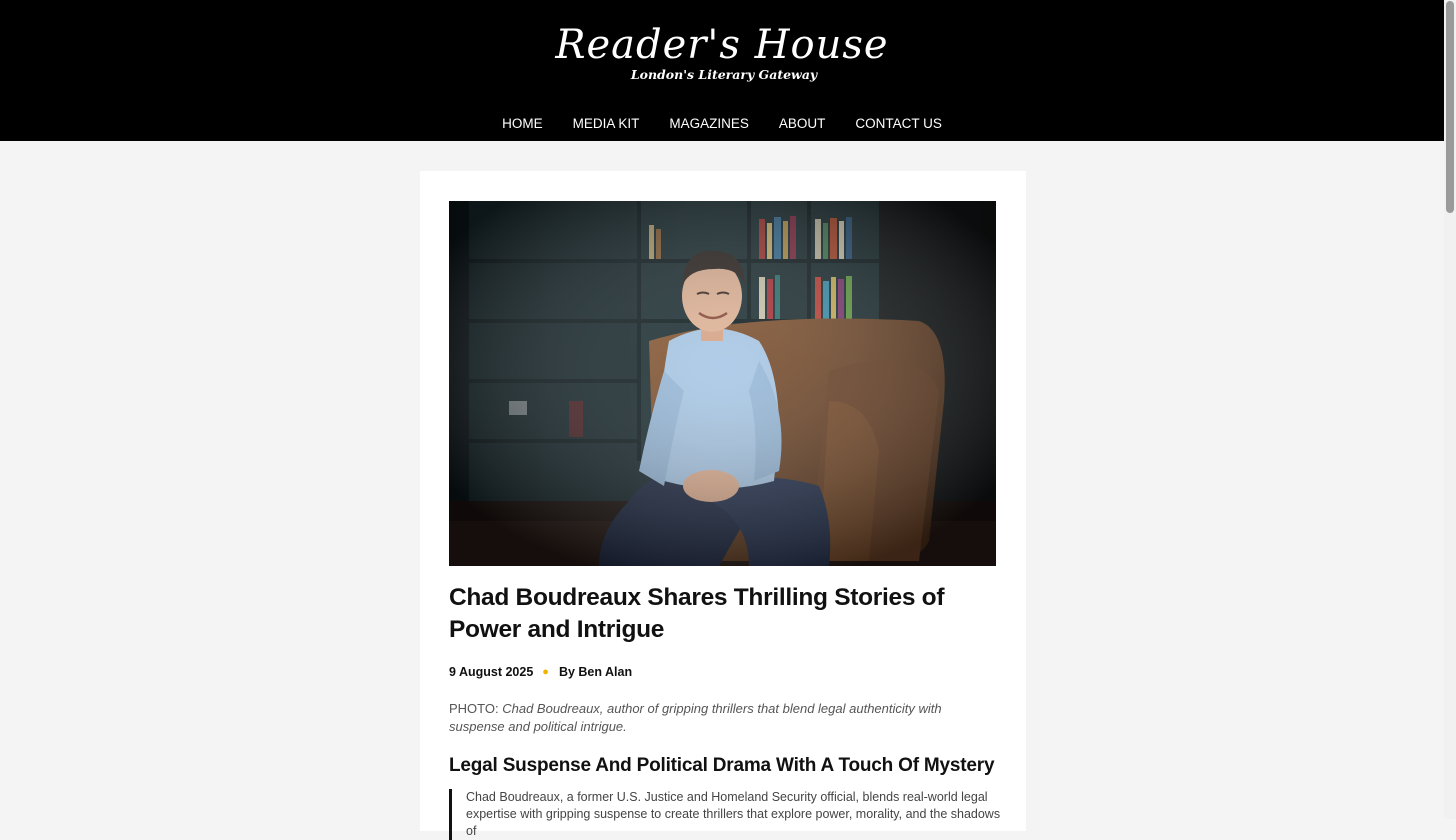  Describe the element at coordinates (491, 672) in the screenshot. I see `article-date: 9 August 2025` at that location.